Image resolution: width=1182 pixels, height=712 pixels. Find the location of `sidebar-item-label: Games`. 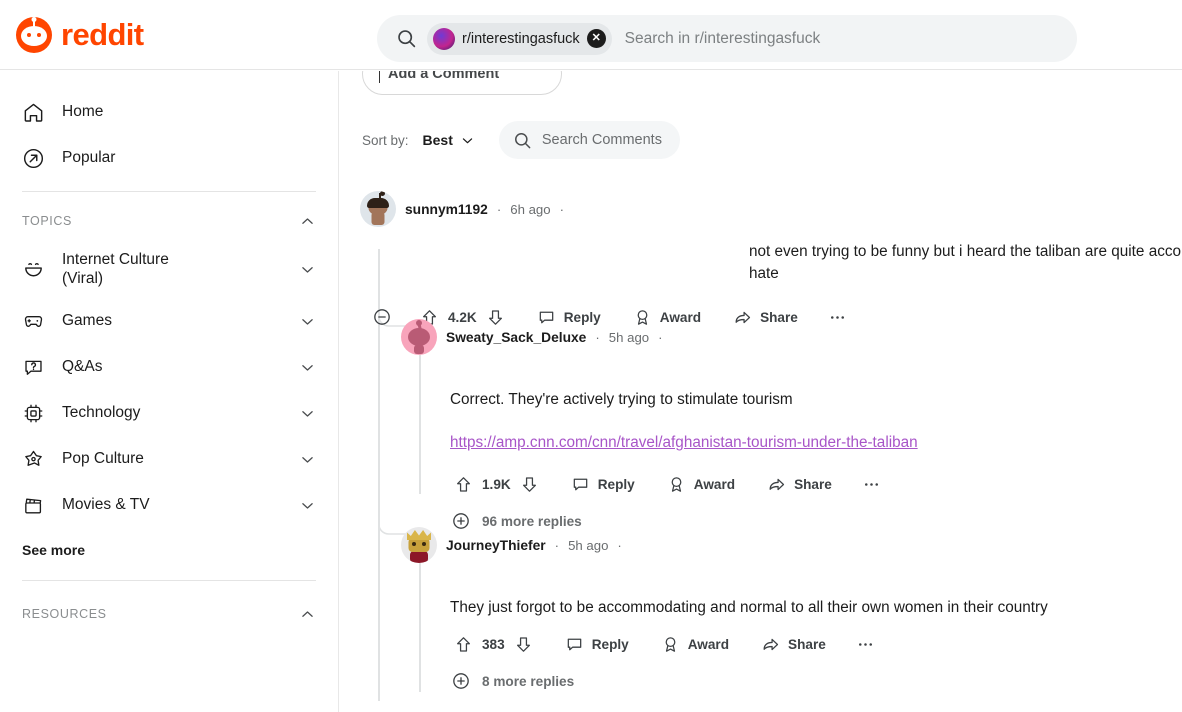

sidebar-item-label: Games is located at coordinates (87, 321).